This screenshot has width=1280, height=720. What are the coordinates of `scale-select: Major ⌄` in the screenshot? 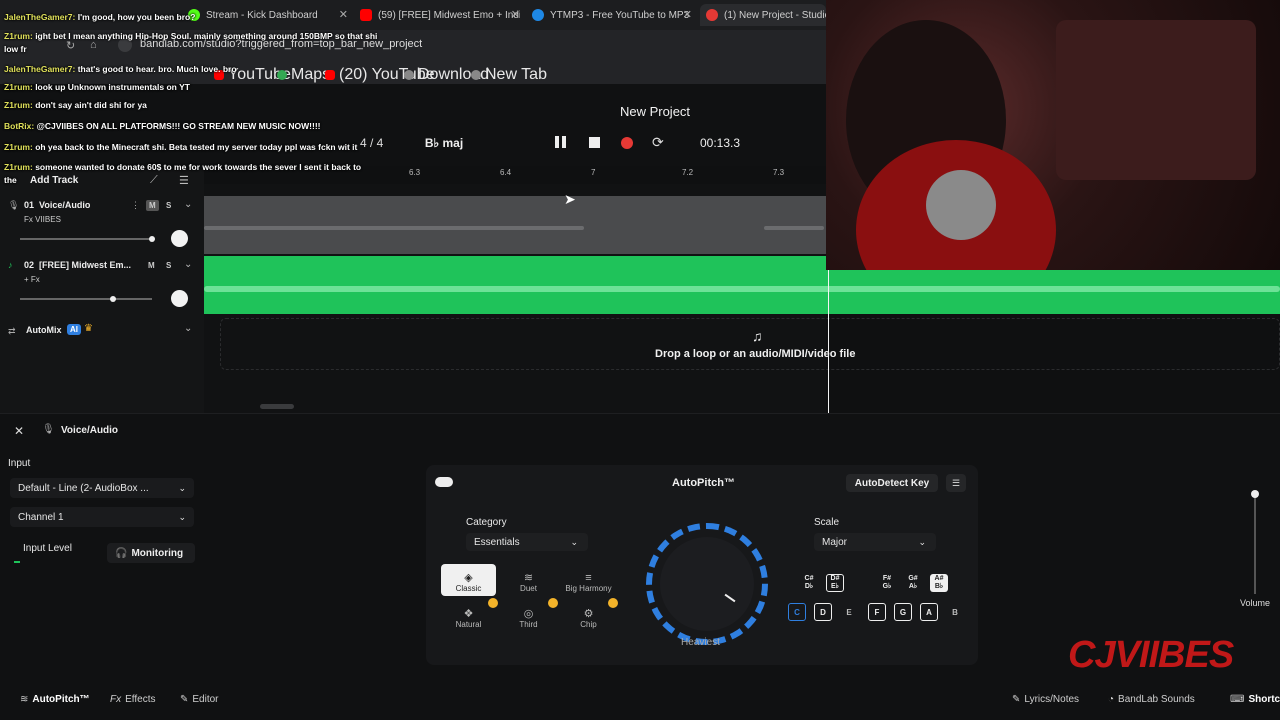 It's located at (875, 542).